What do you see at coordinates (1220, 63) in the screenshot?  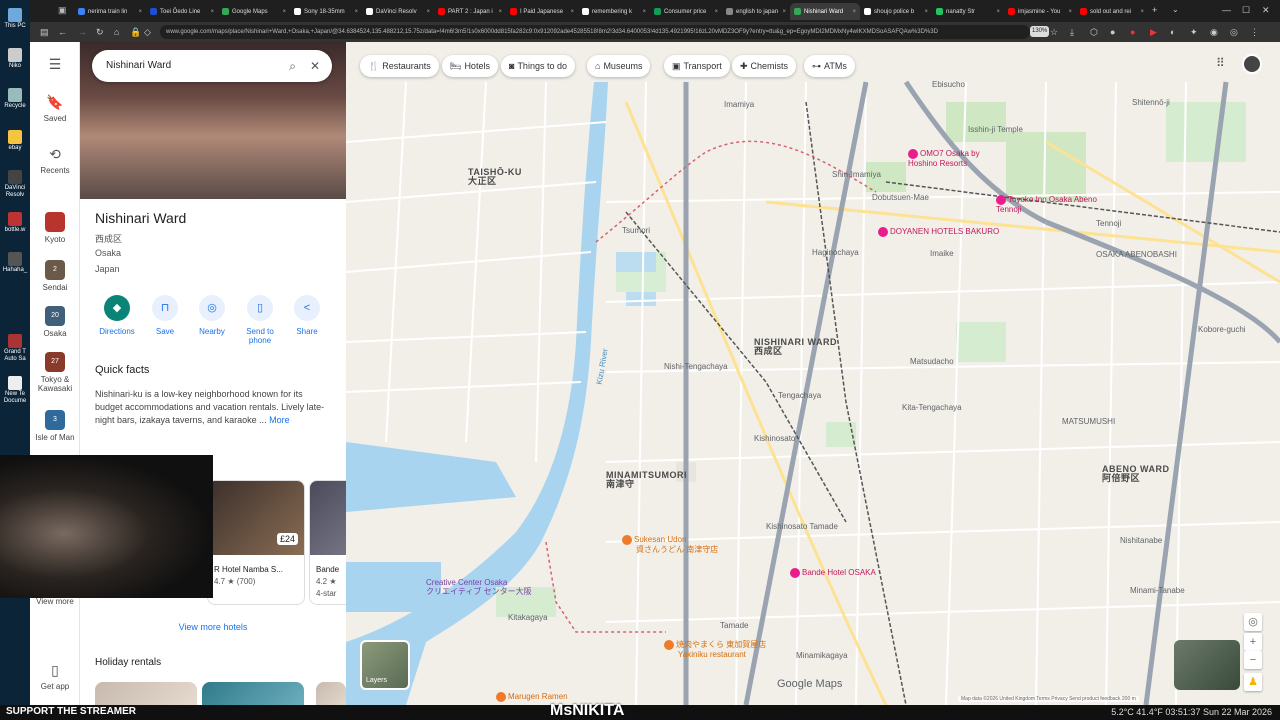 I see `apps-grid-icon: ⠿` at bounding box center [1220, 63].